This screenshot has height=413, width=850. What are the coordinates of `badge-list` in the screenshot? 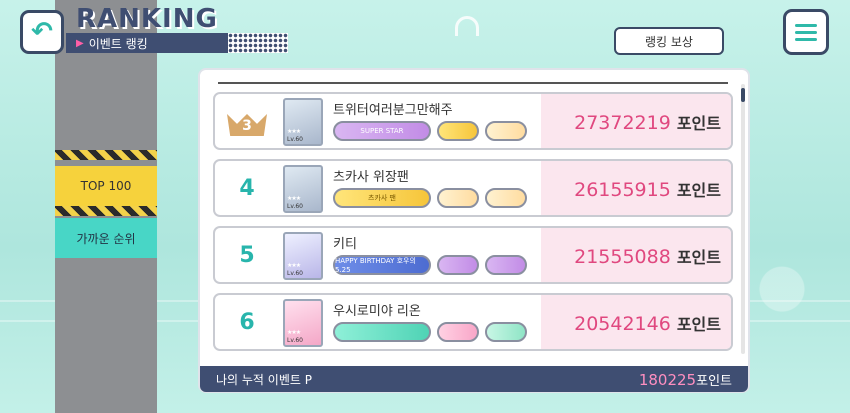 It's located at (430, 332).